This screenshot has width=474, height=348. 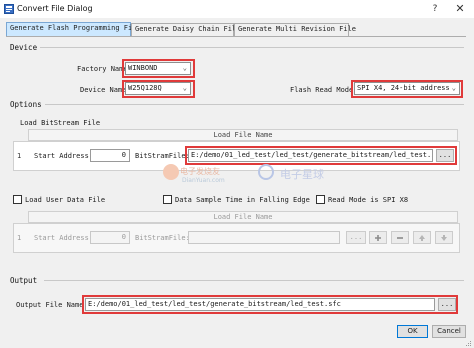 What do you see at coordinates (102, 69) in the screenshot?
I see `factory-name-label: Factory Name` at bounding box center [102, 69].